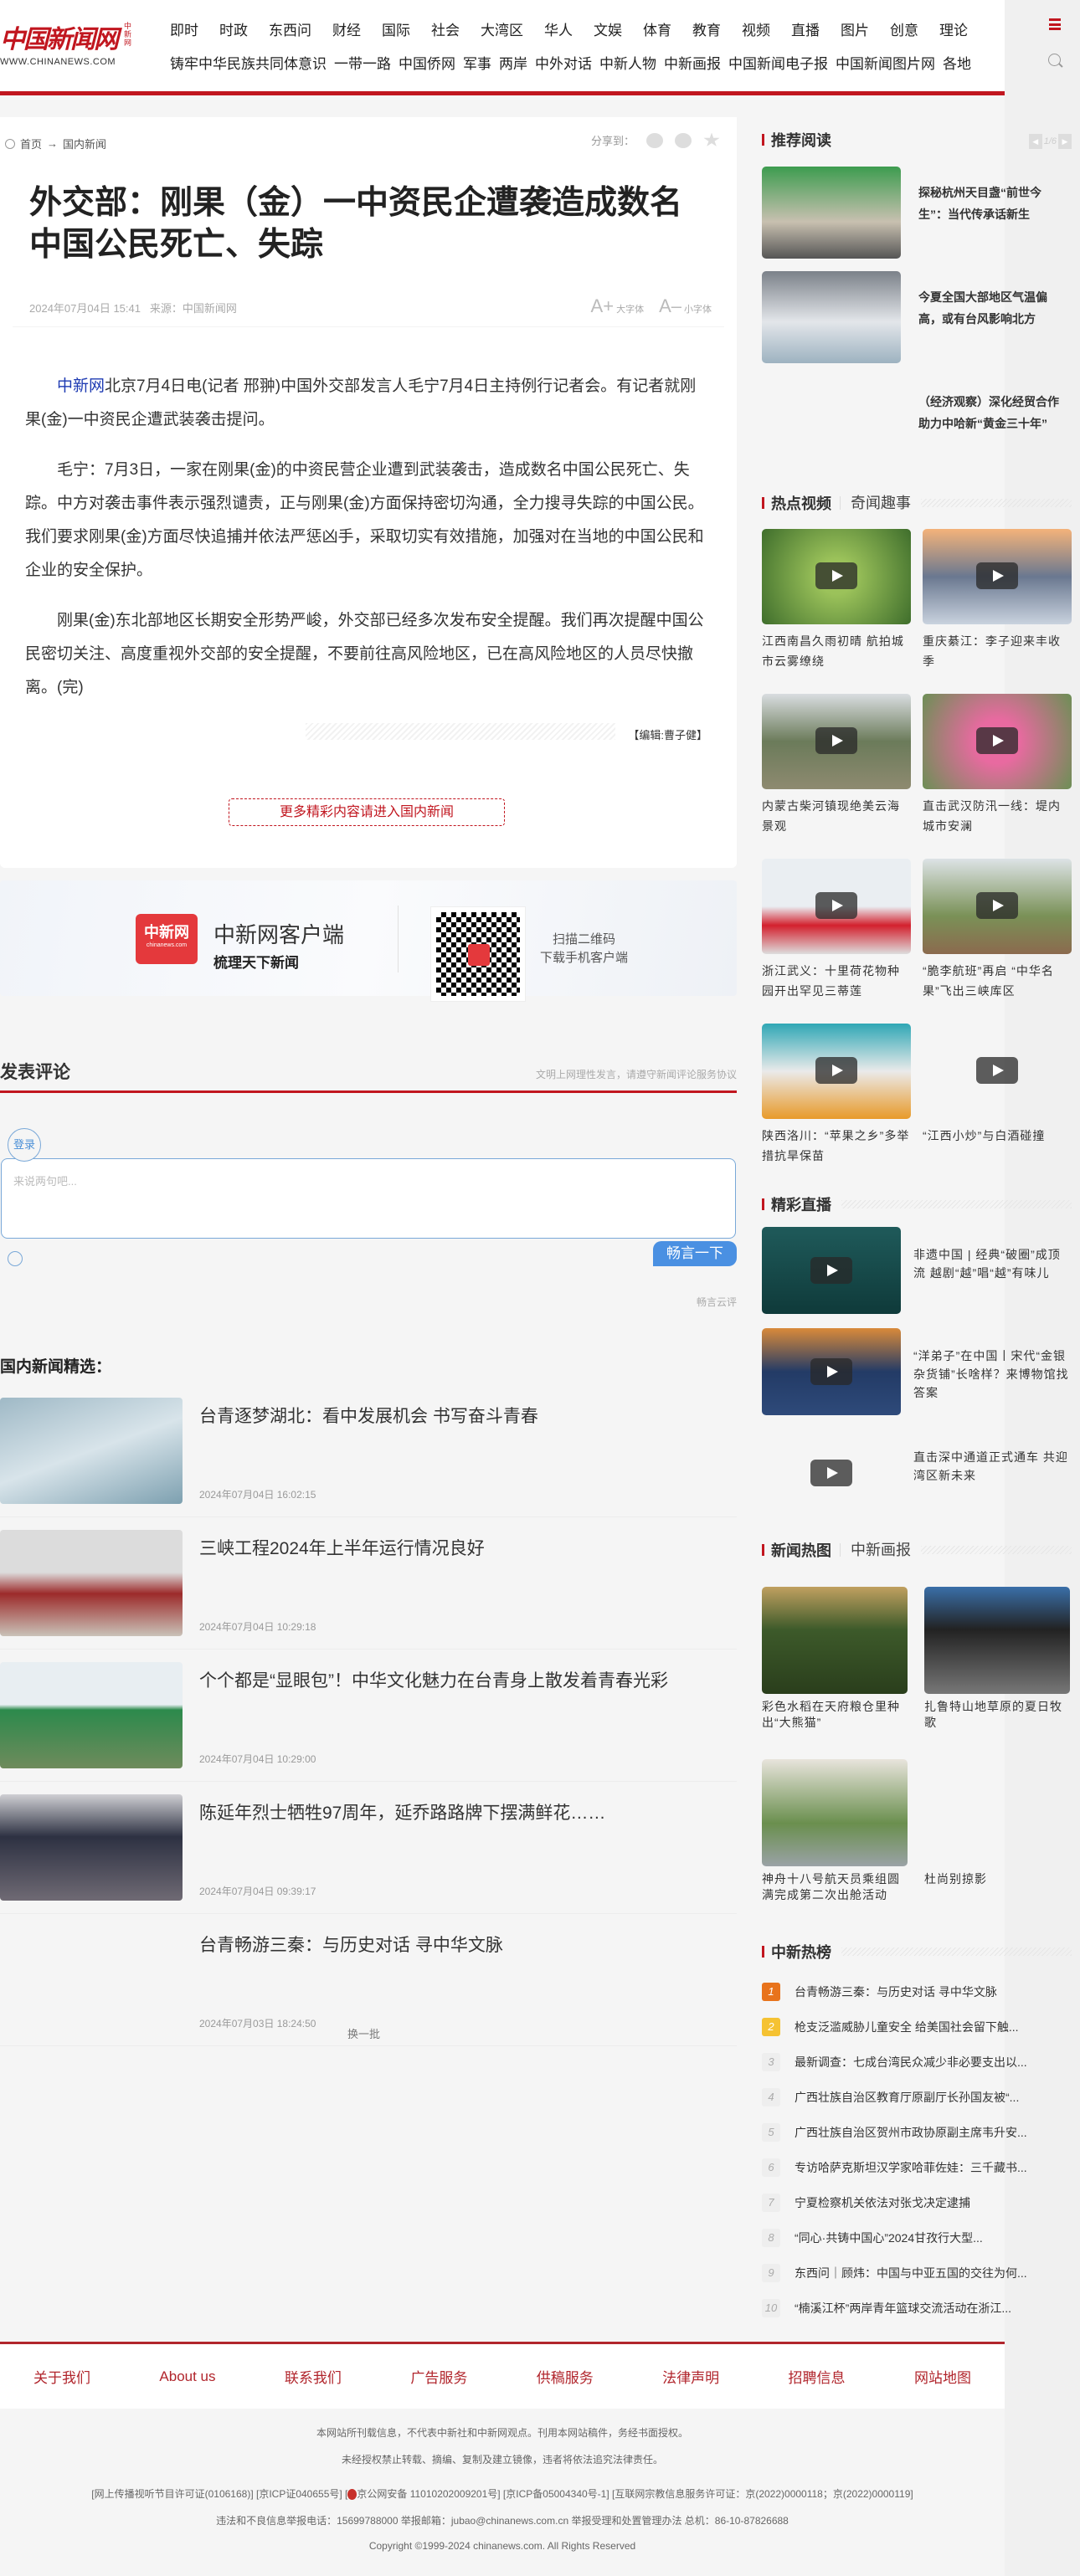  What do you see at coordinates (836, 816) in the screenshot?
I see `video-title: 内蒙古柴河镇现绝美云海景观` at bounding box center [836, 816].